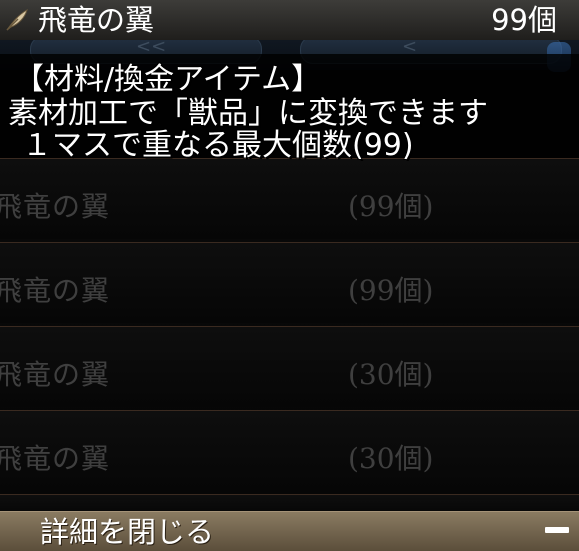  Describe the element at coordinates (218, 145) in the screenshot. I see `description-line-2: １マスで重なる最大個数(99)` at that location.